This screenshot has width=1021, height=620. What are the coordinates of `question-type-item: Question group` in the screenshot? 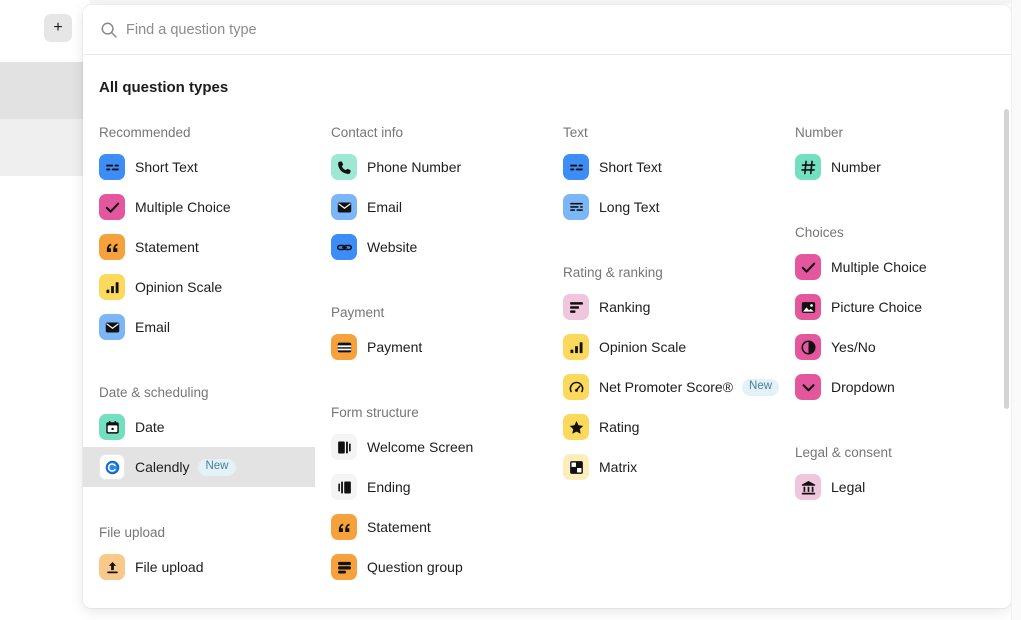 It's located at (431, 567).